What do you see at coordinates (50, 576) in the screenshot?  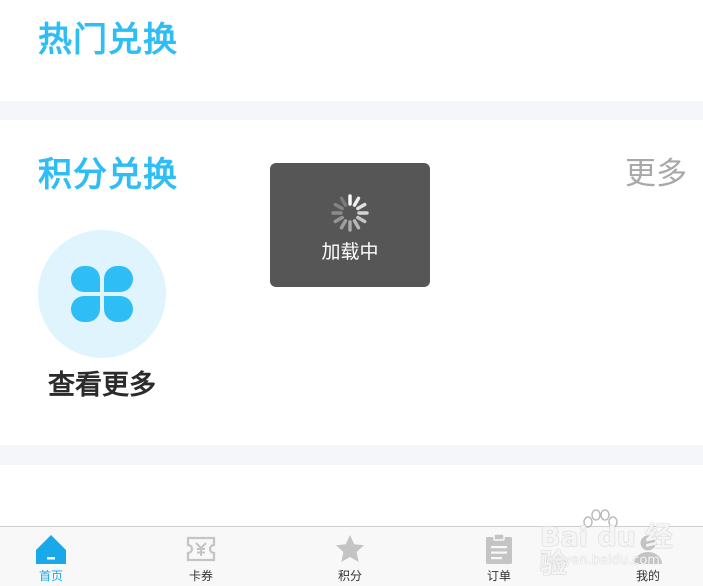 I see `tab-label-home: 首页` at bounding box center [50, 576].